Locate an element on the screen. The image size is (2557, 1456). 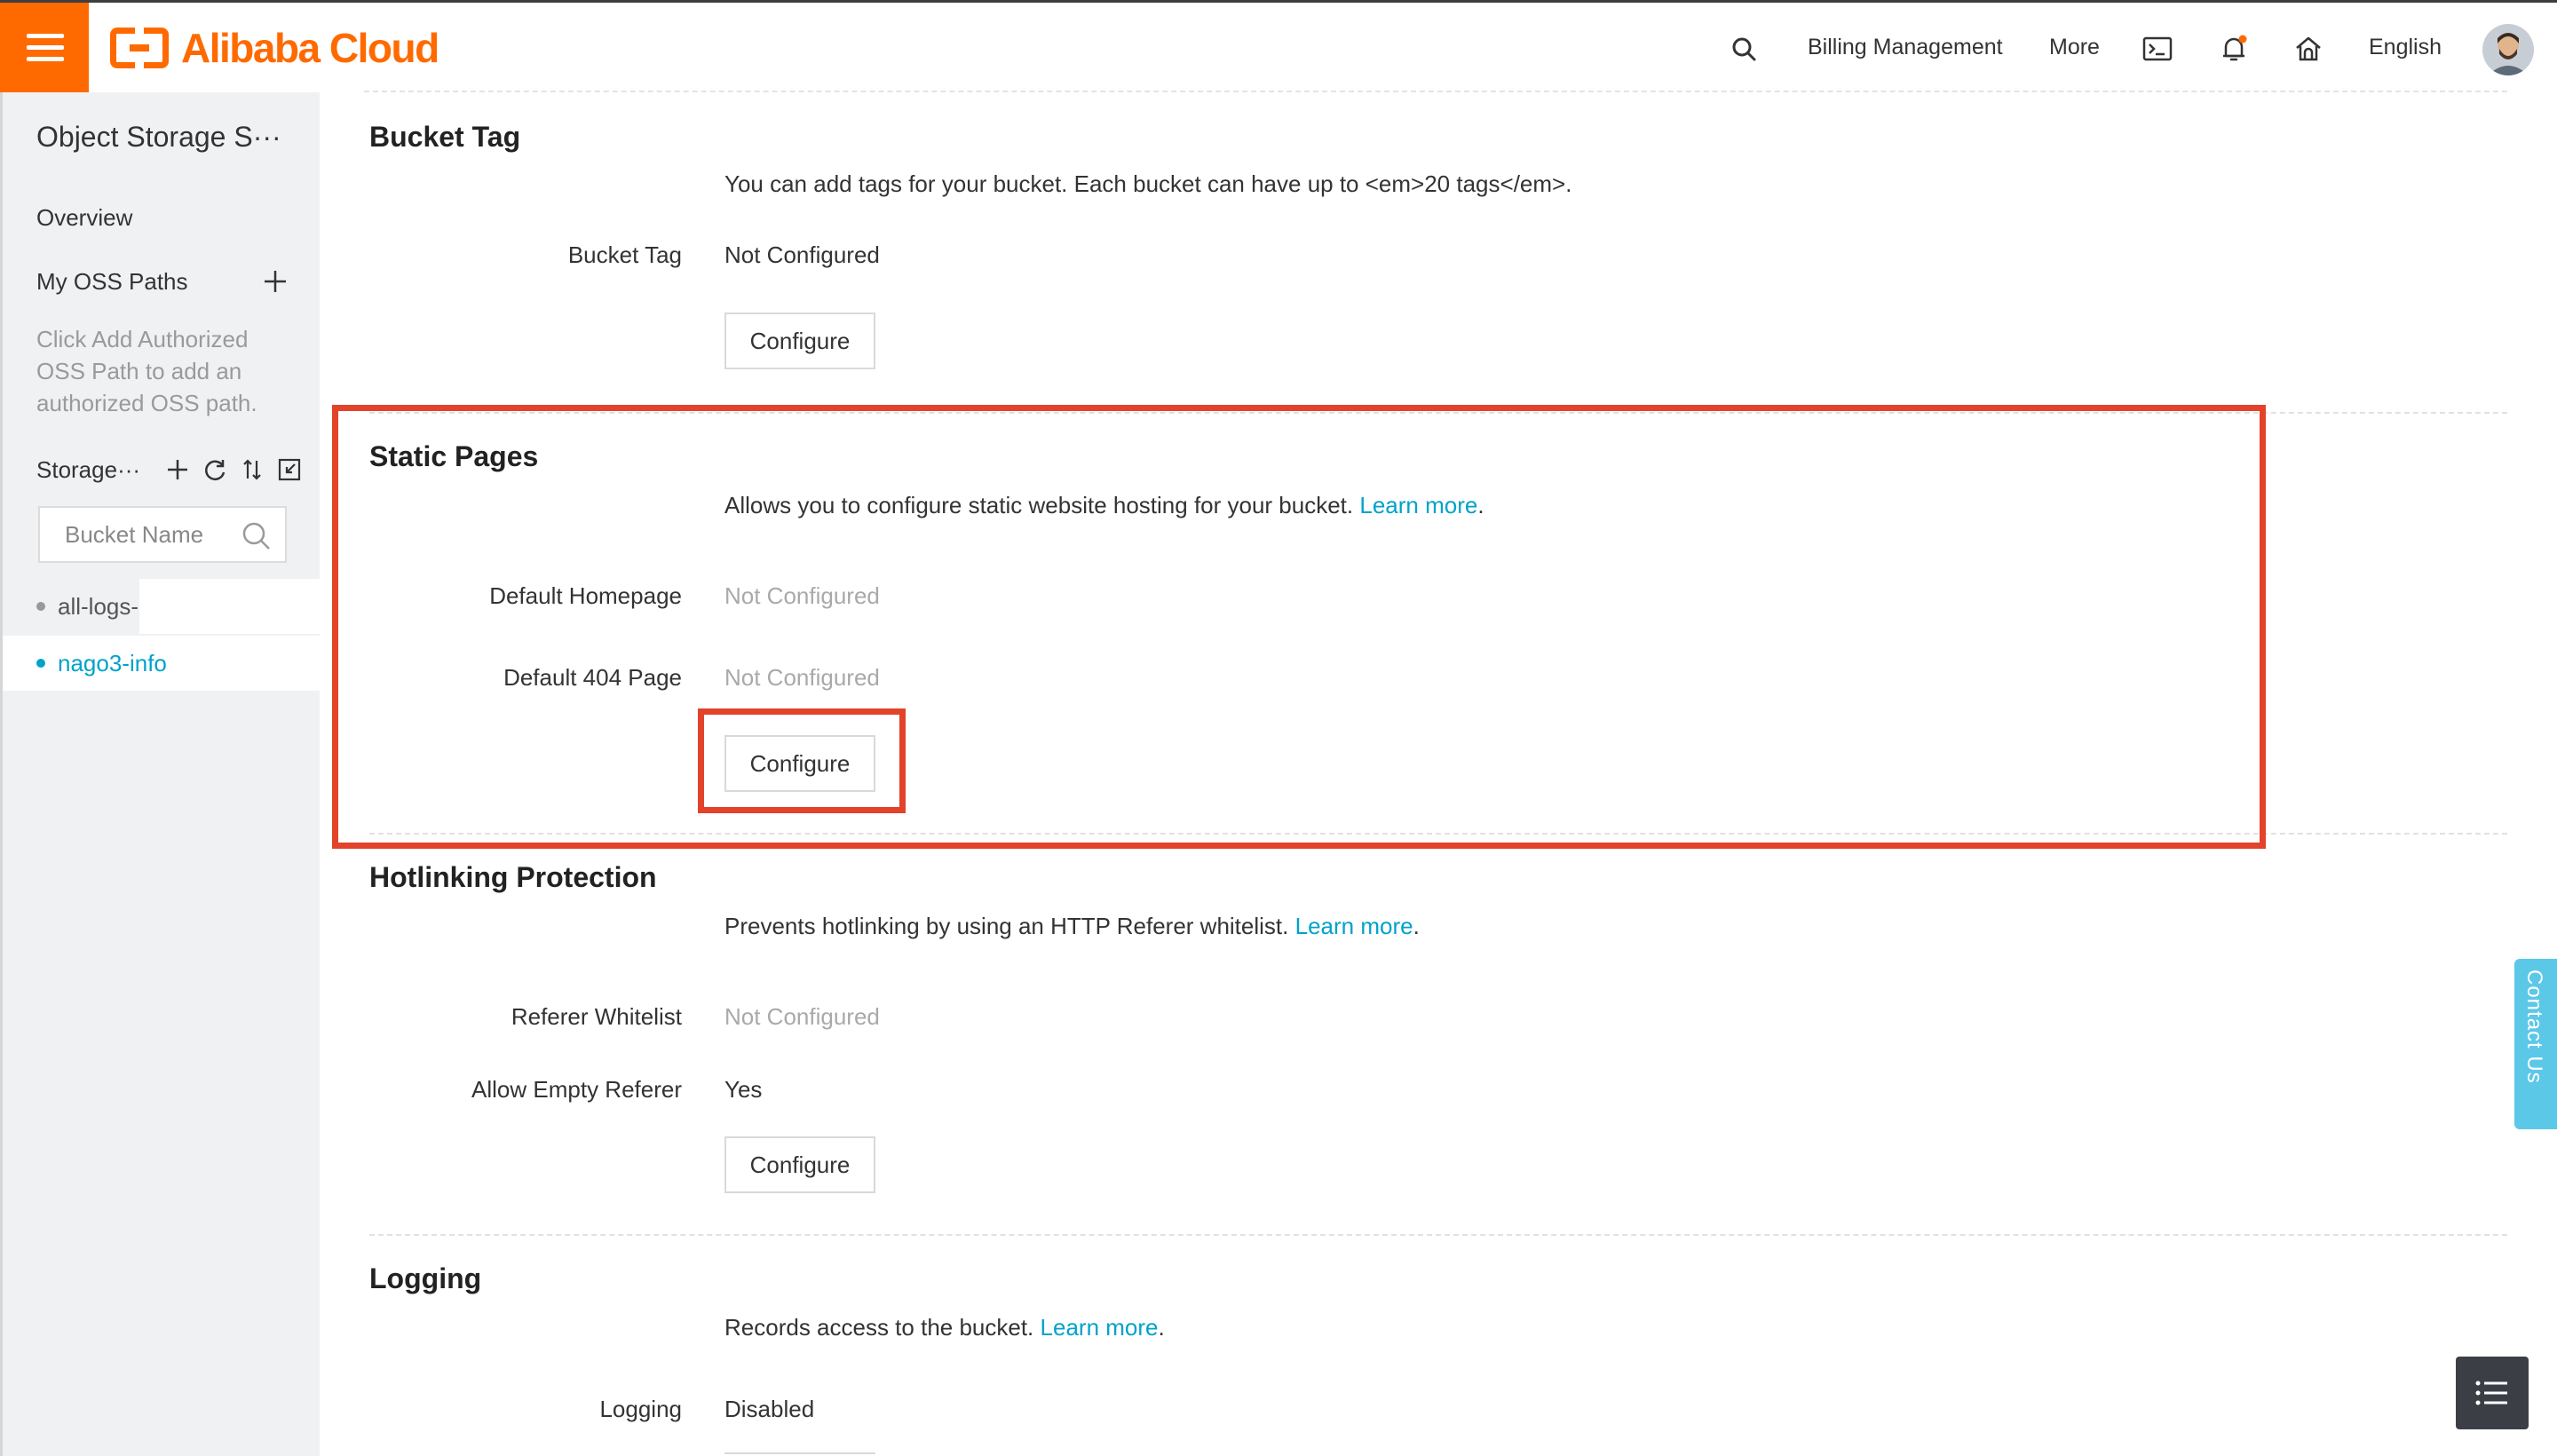
alibaba-cloud-logo: Alibaba Cloud is located at coordinates (274, 48).